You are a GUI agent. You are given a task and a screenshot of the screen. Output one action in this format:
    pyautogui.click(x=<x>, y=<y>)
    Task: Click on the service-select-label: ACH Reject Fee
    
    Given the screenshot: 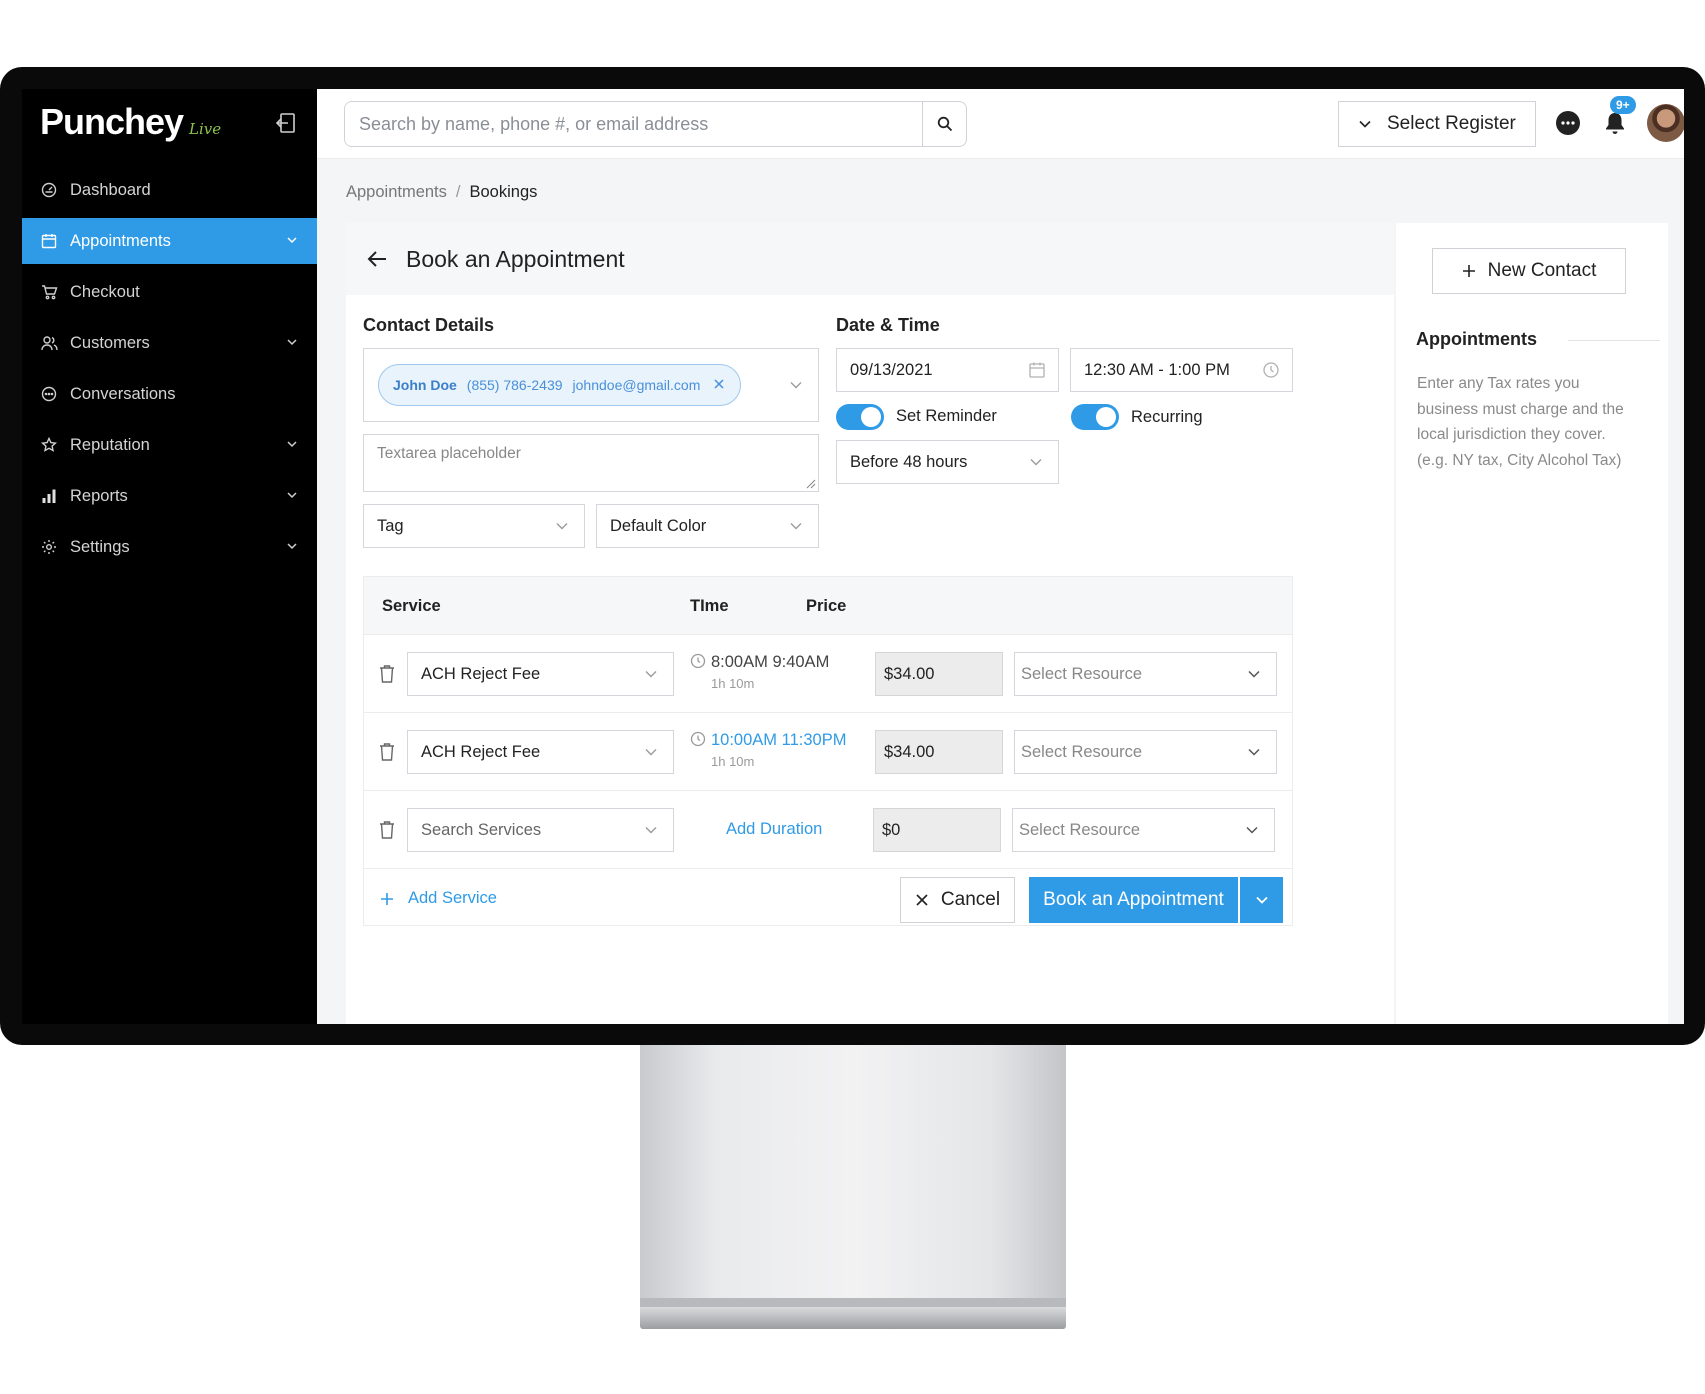 What is the action you would take?
    pyautogui.click(x=481, y=673)
    